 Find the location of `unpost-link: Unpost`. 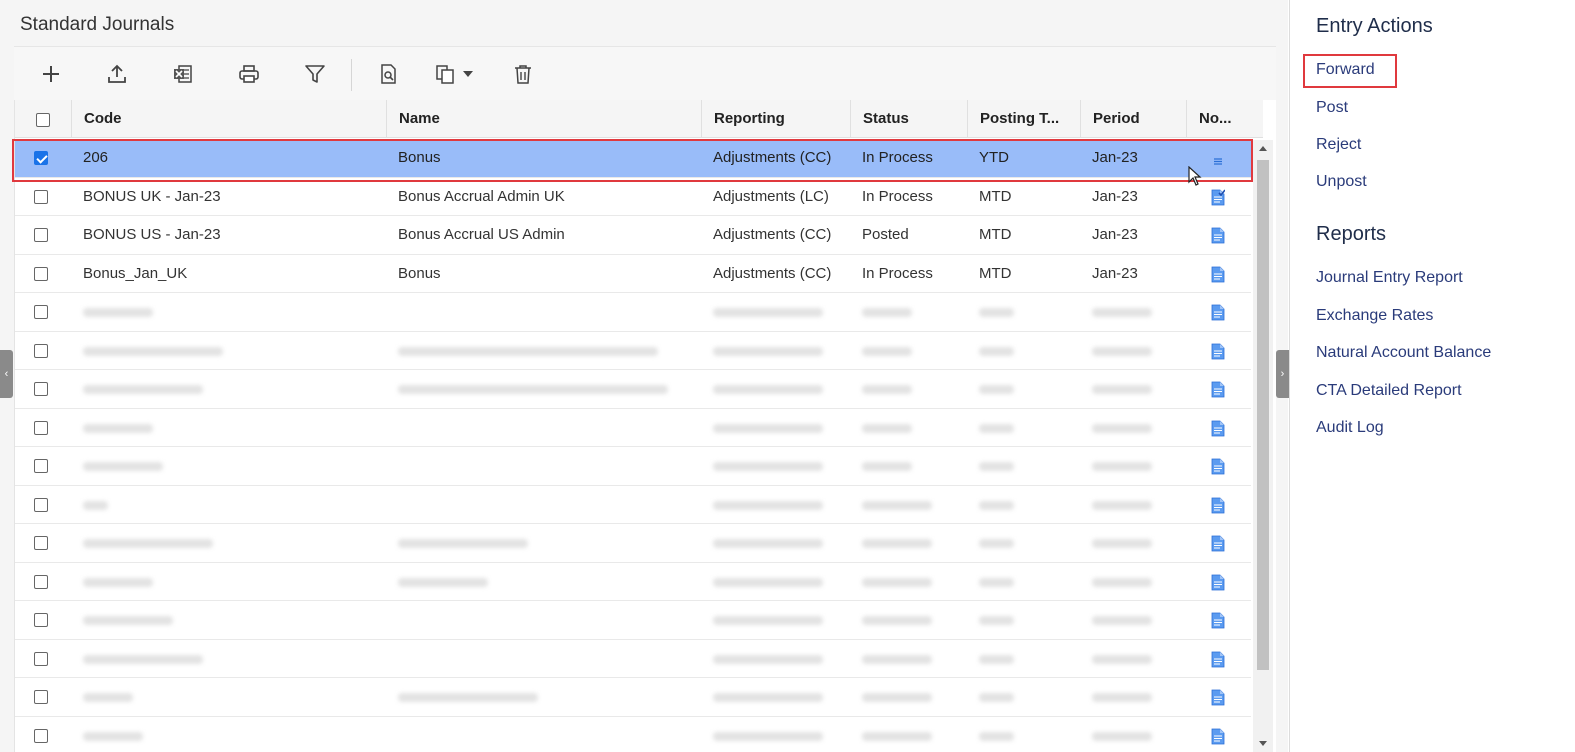

unpost-link: Unpost is located at coordinates (1341, 182).